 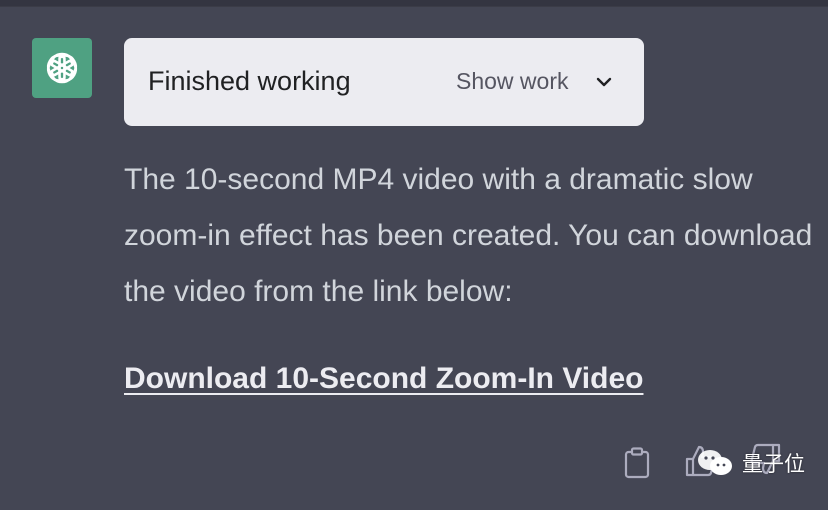 I want to click on openai-logo-icon, so click(x=62, y=68).